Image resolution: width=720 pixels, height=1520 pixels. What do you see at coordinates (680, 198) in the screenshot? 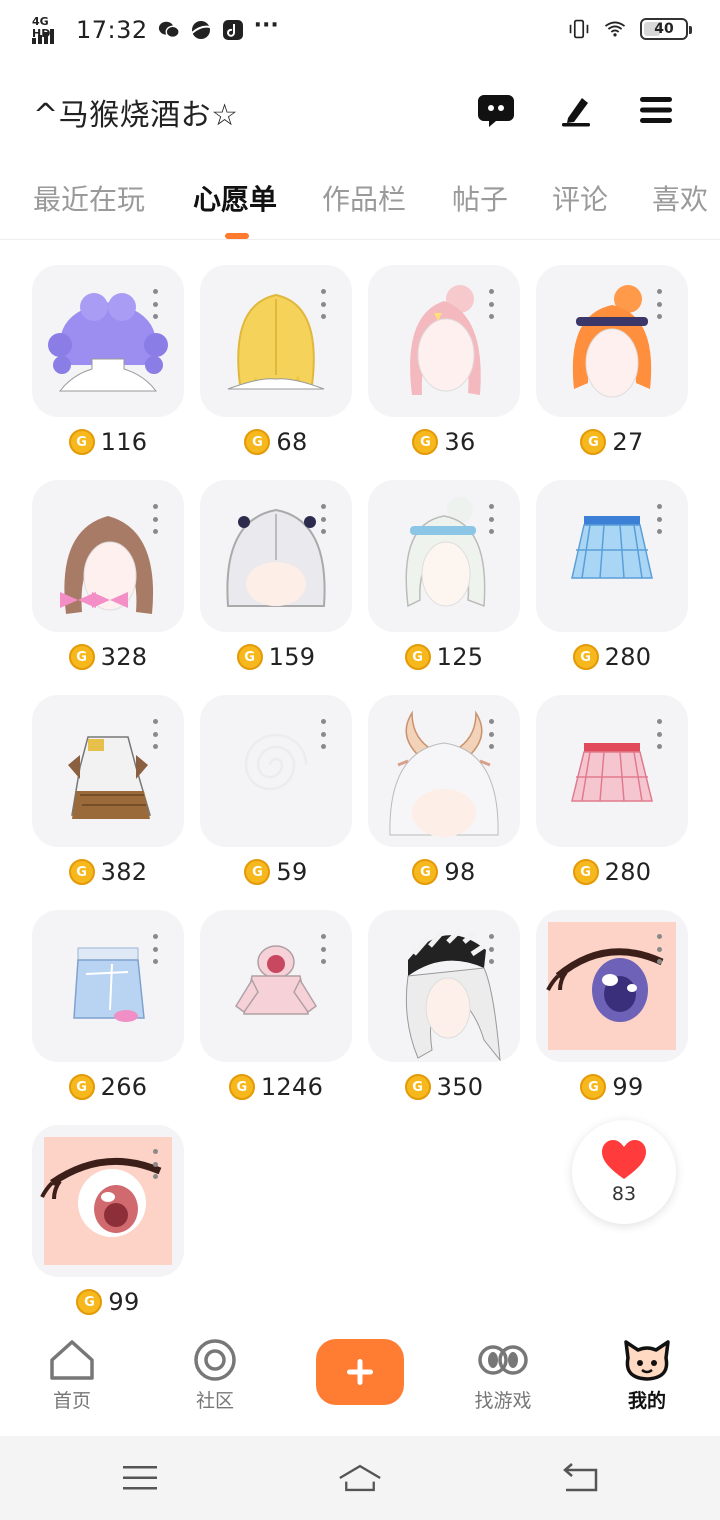
I see `tab-likes: 喜欢` at bounding box center [680, 198].